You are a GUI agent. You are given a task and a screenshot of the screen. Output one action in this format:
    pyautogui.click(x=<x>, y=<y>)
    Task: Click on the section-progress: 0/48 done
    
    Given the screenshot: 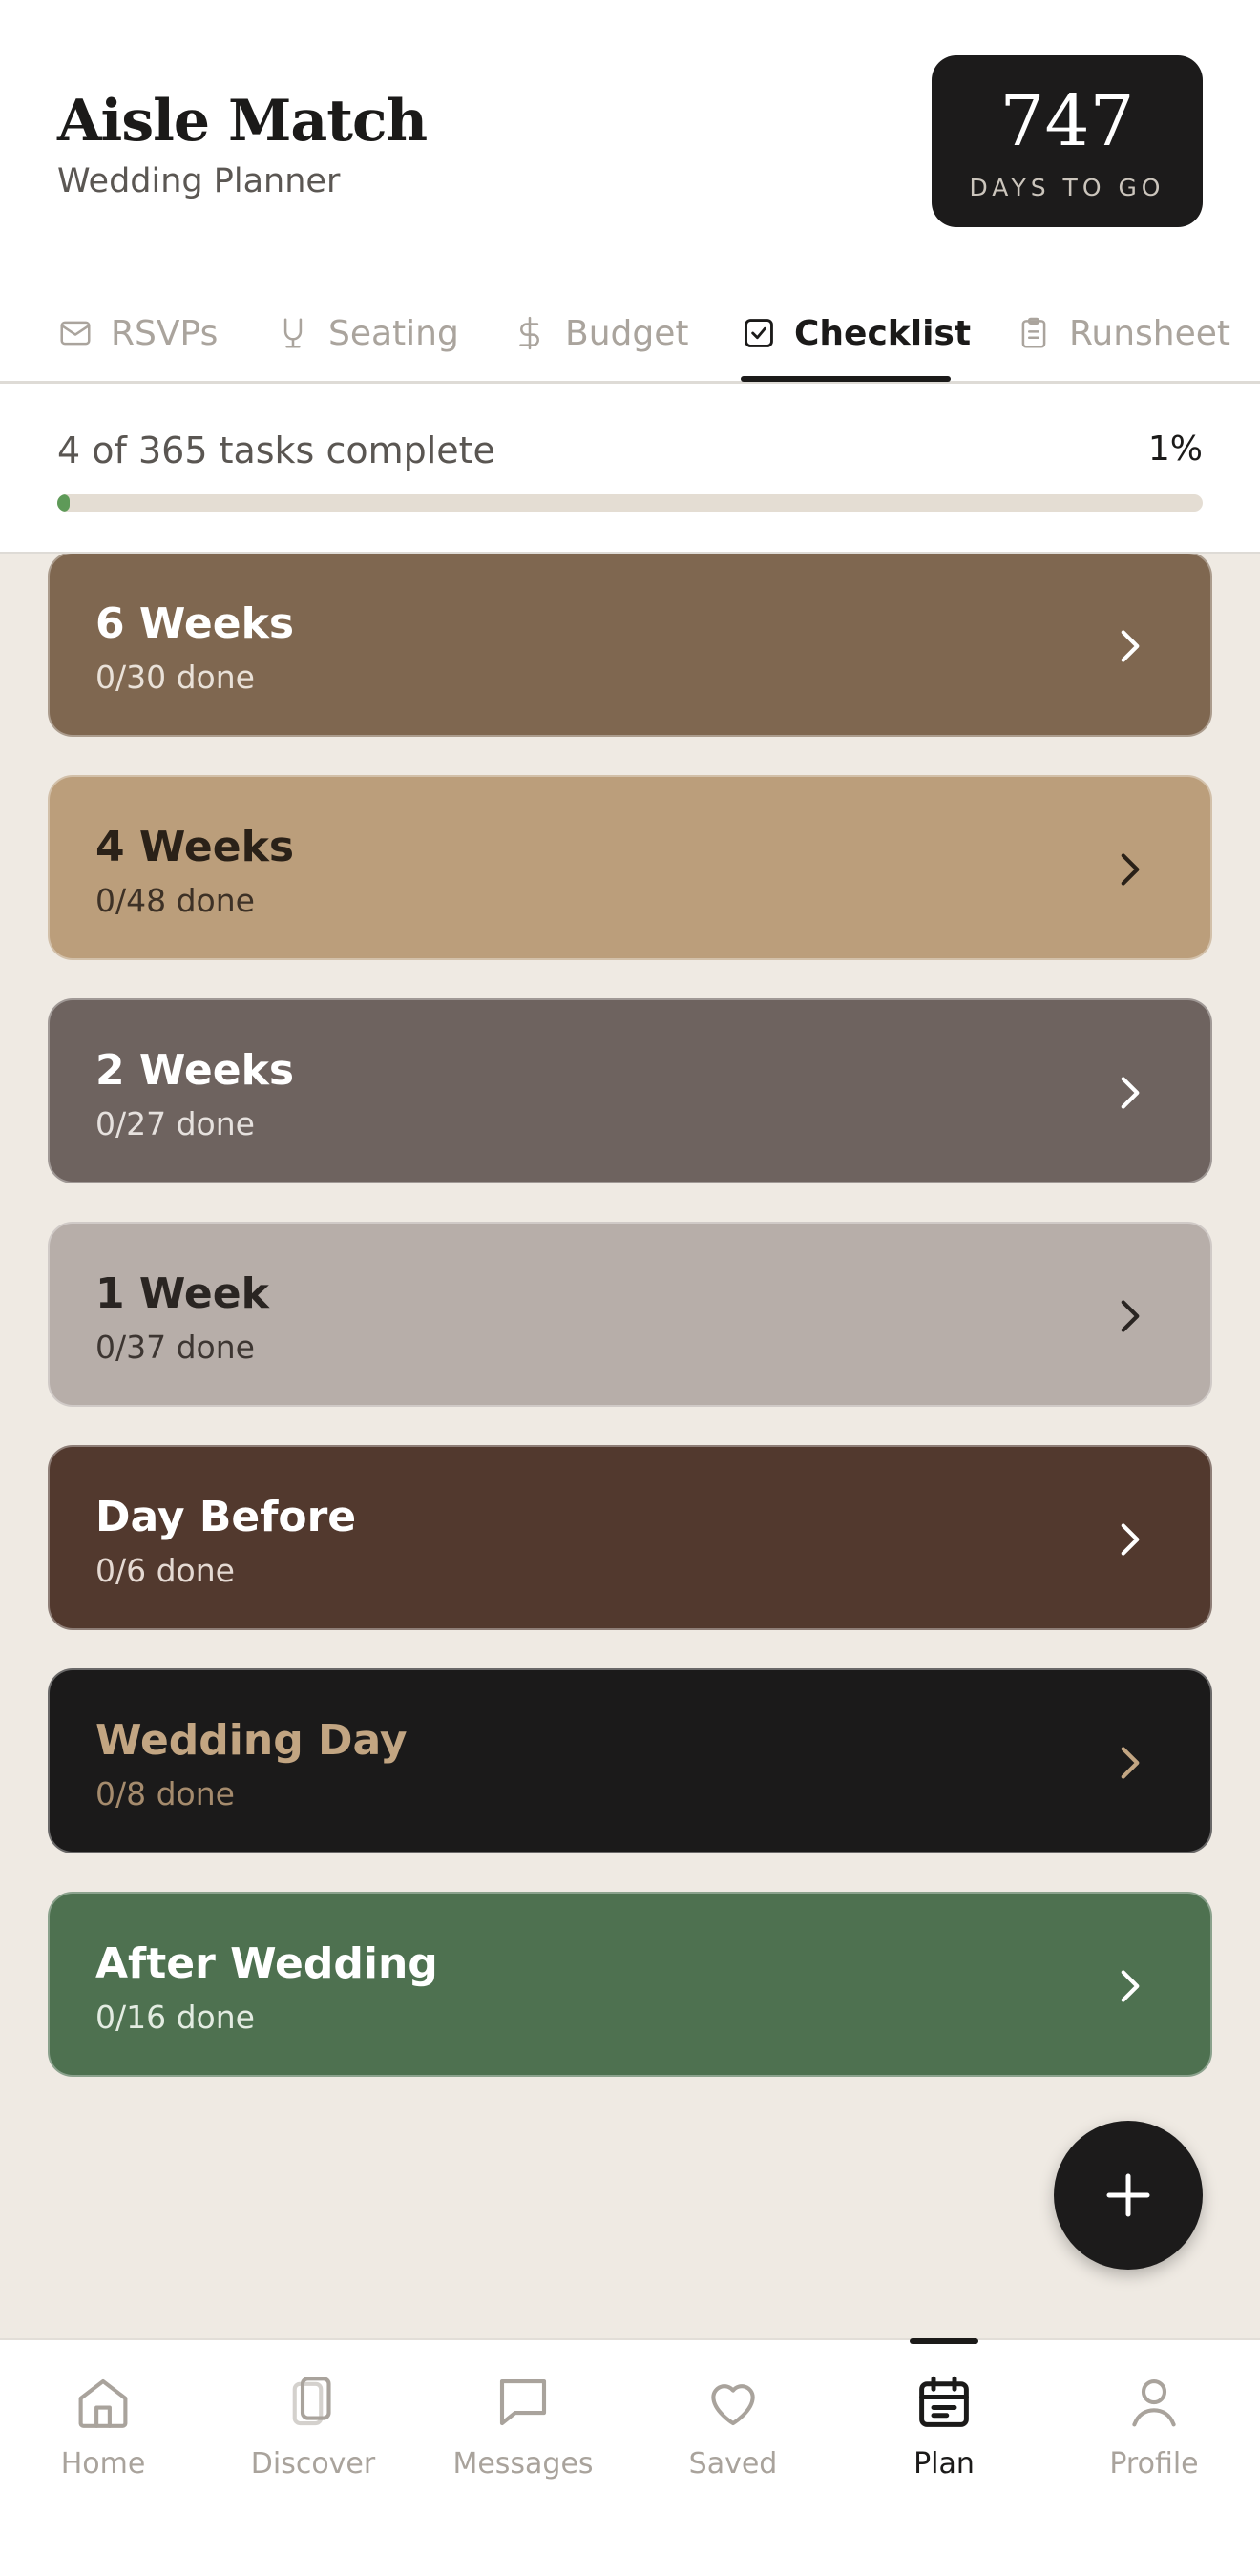 What is the action you would take?
    pyautogui.click(x=175, y=900)
    